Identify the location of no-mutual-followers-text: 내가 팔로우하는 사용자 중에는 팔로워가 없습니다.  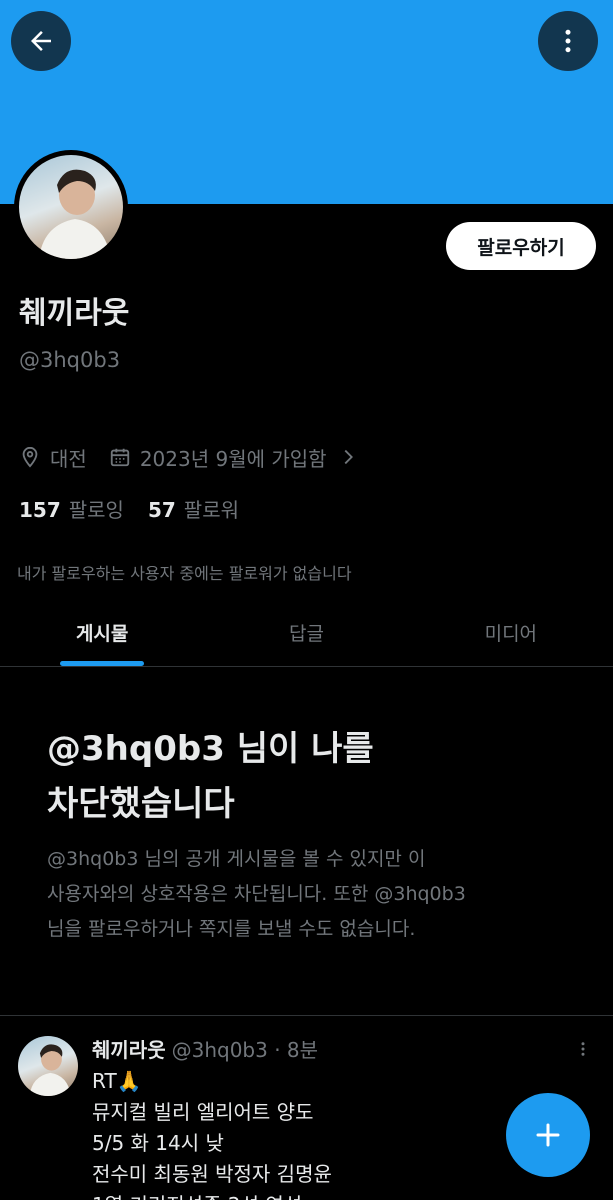
(184, 573).